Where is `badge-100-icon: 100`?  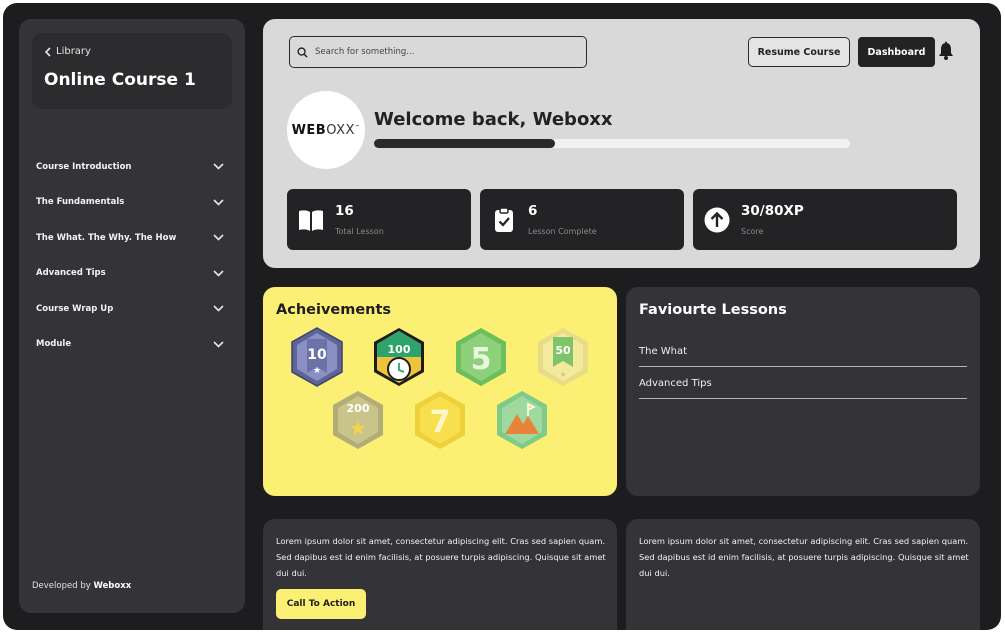 badge-100-icon: 100 is located at coordinates (399, 357).